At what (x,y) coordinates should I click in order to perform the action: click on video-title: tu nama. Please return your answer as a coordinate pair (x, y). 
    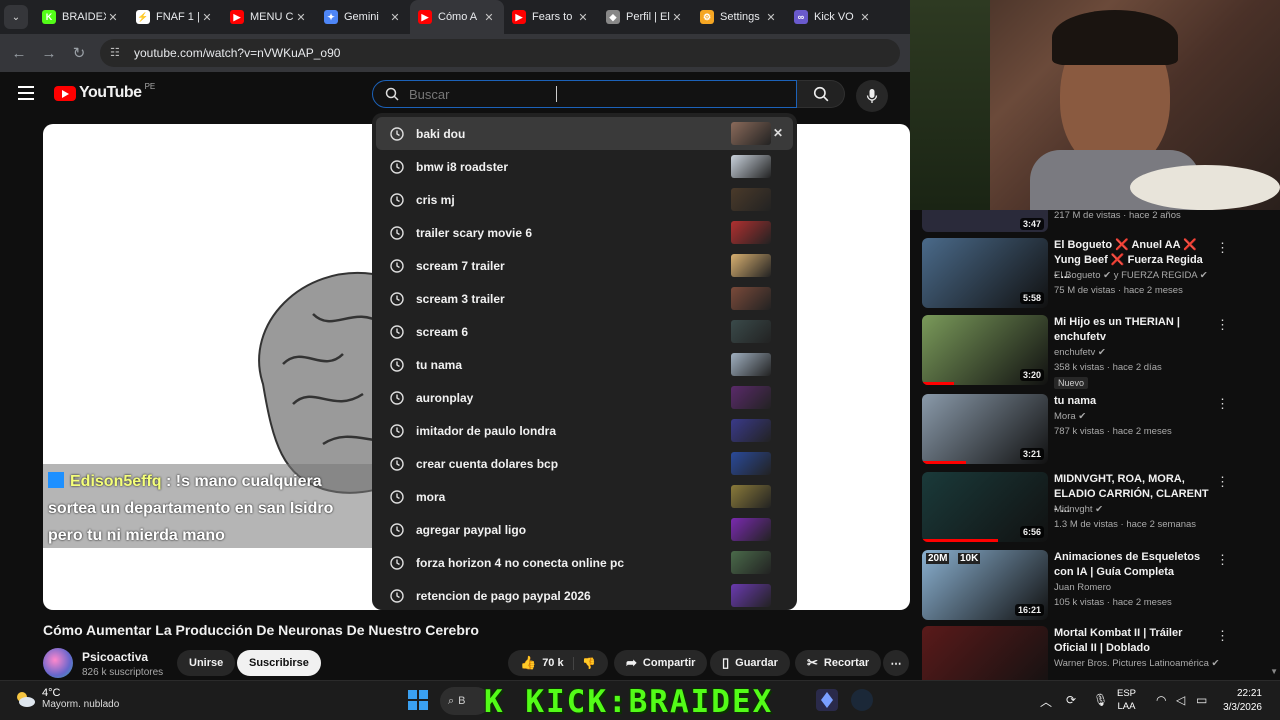
    Looking at the image, I should click on (1131, 401).